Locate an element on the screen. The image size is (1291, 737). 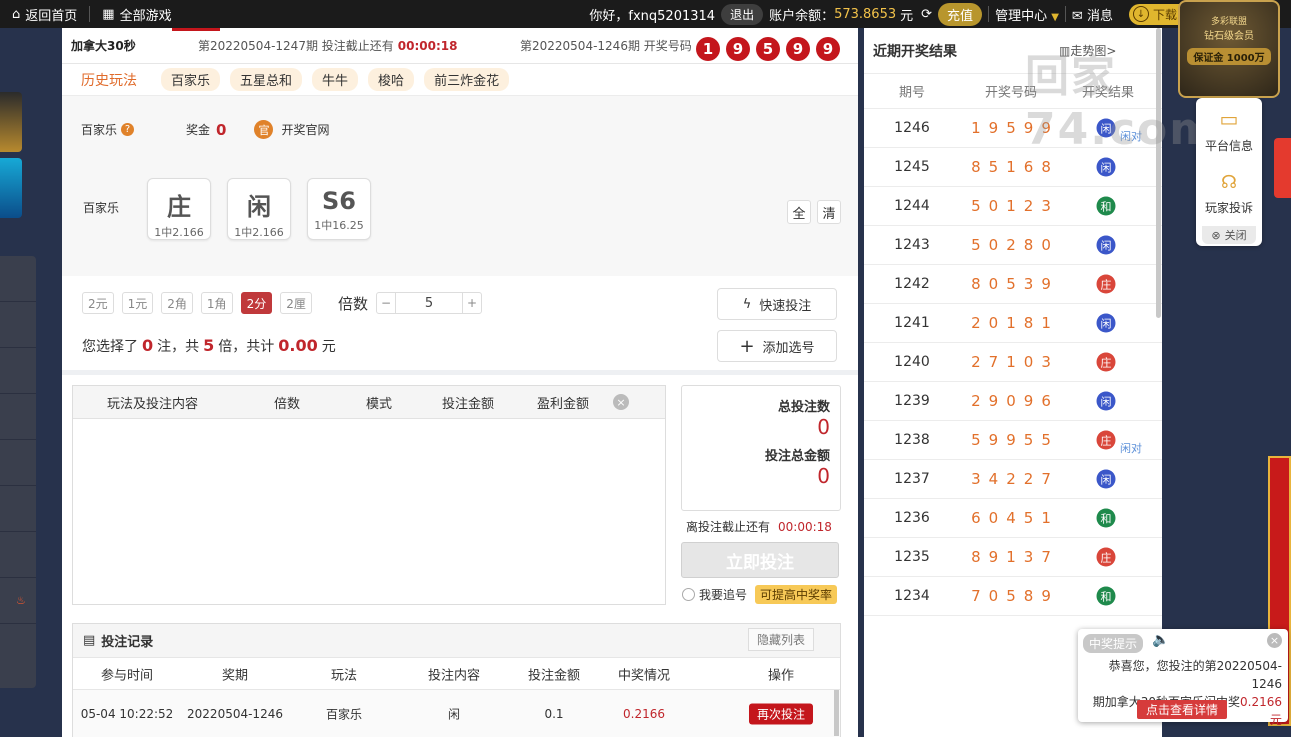
vip-badge: 多彩联盟 钻石级会员 保证金 1000万 is located at coordinates (1229, 49).